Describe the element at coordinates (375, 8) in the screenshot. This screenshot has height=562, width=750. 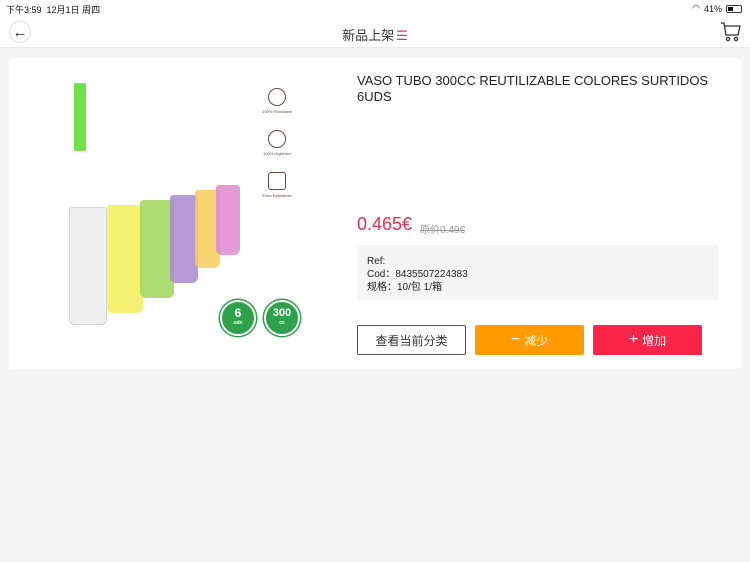
I see `status-bar: 下午3:59 12月1日 周四 ◠ 41%` at that location.